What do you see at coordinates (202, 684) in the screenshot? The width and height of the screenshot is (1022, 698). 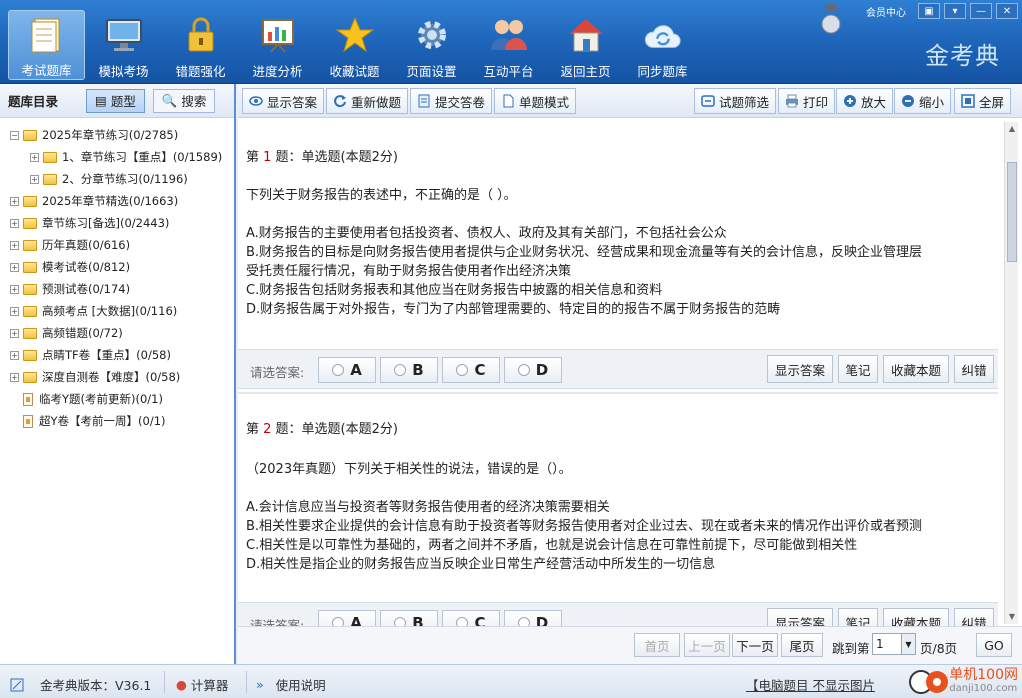 I see `calculator-button: ● 计算器` at bounding box center [202, 684].